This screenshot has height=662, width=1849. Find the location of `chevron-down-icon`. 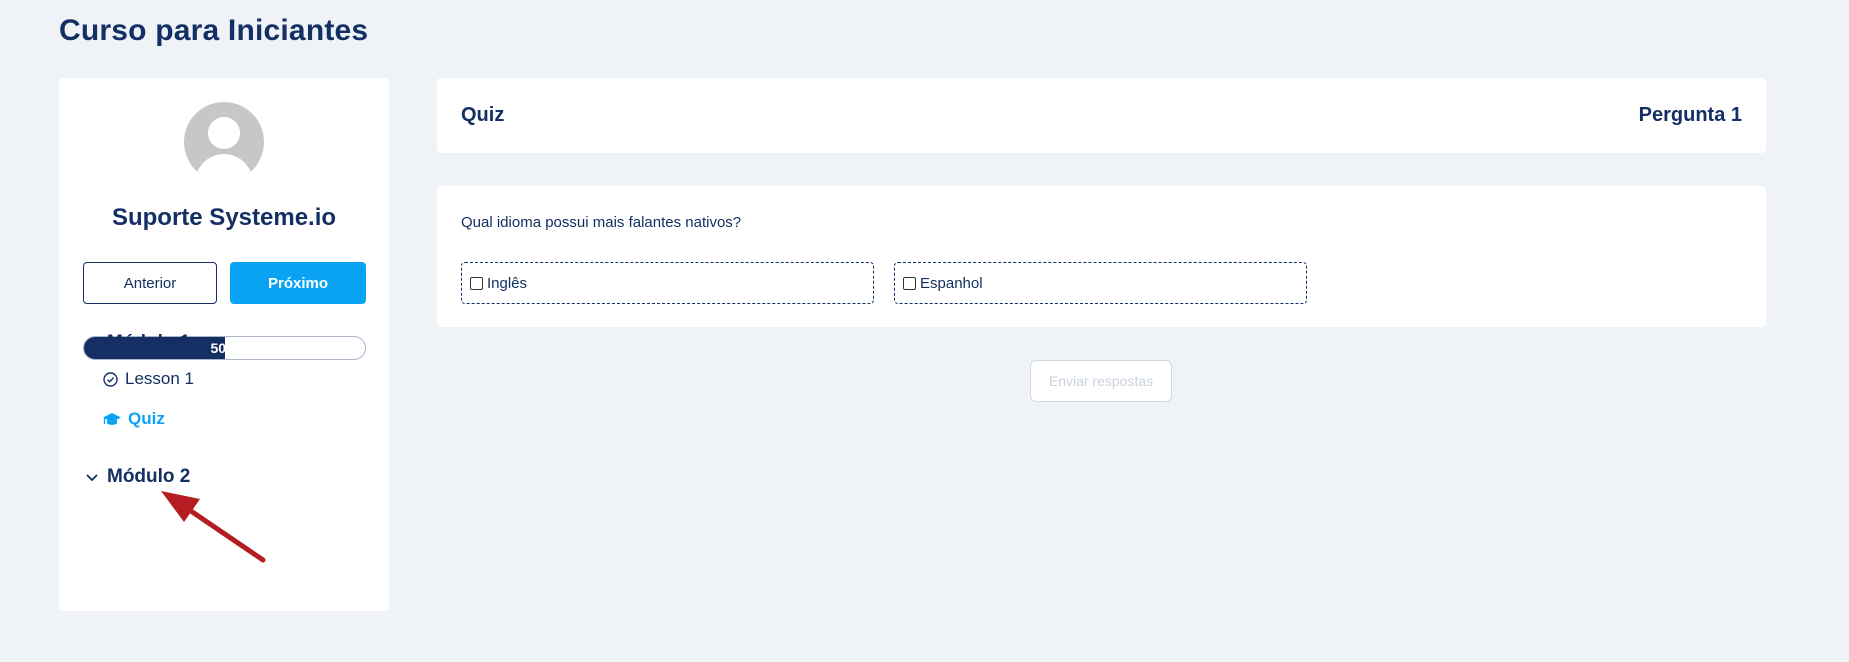

chevron-down-icon is located at coordinates (92, 478).